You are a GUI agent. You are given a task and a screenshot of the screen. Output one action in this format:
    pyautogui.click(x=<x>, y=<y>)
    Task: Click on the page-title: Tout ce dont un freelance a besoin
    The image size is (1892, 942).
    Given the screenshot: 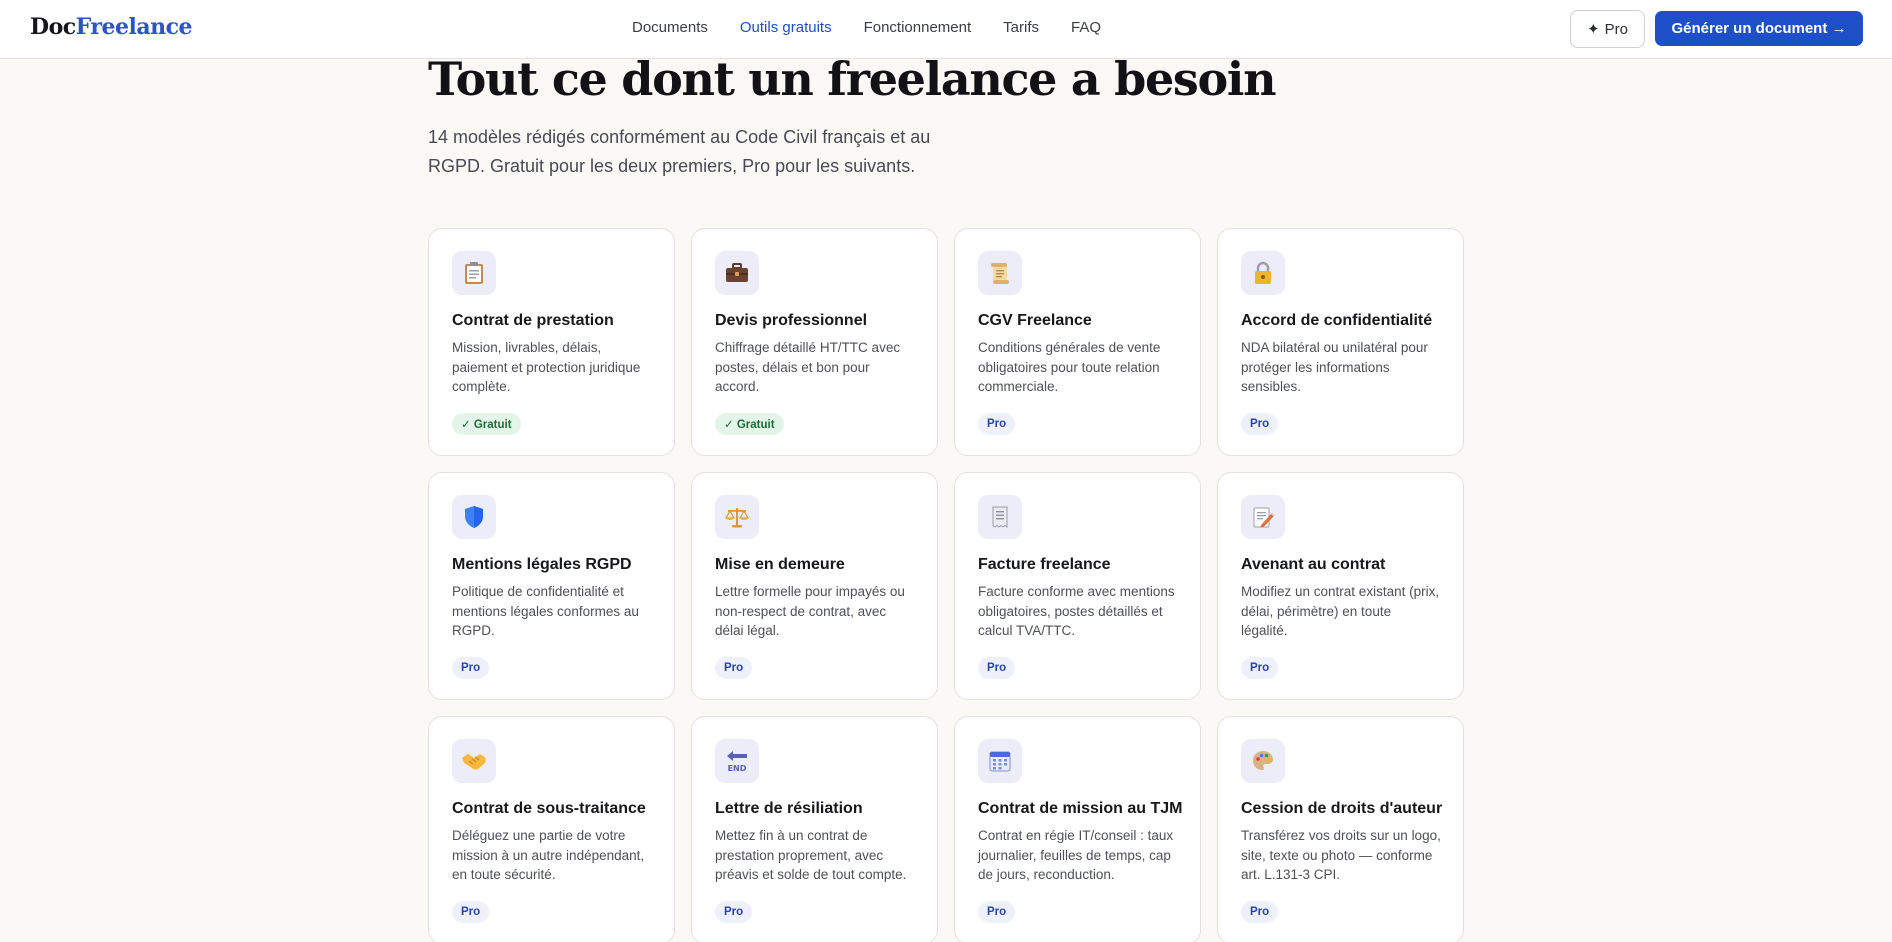 What is the action you would take?
    pyautogui.click(x=852, y=79)
    